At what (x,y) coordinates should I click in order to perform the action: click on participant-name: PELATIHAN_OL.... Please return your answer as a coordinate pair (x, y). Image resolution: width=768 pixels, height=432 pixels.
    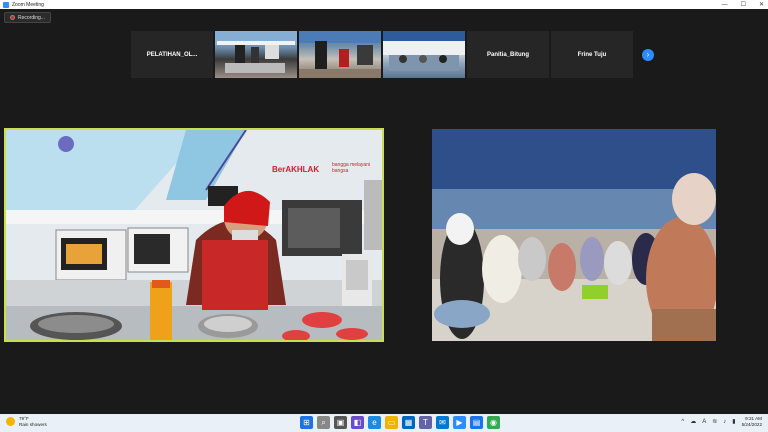
    Looking at the image, I should click on (172, 54).